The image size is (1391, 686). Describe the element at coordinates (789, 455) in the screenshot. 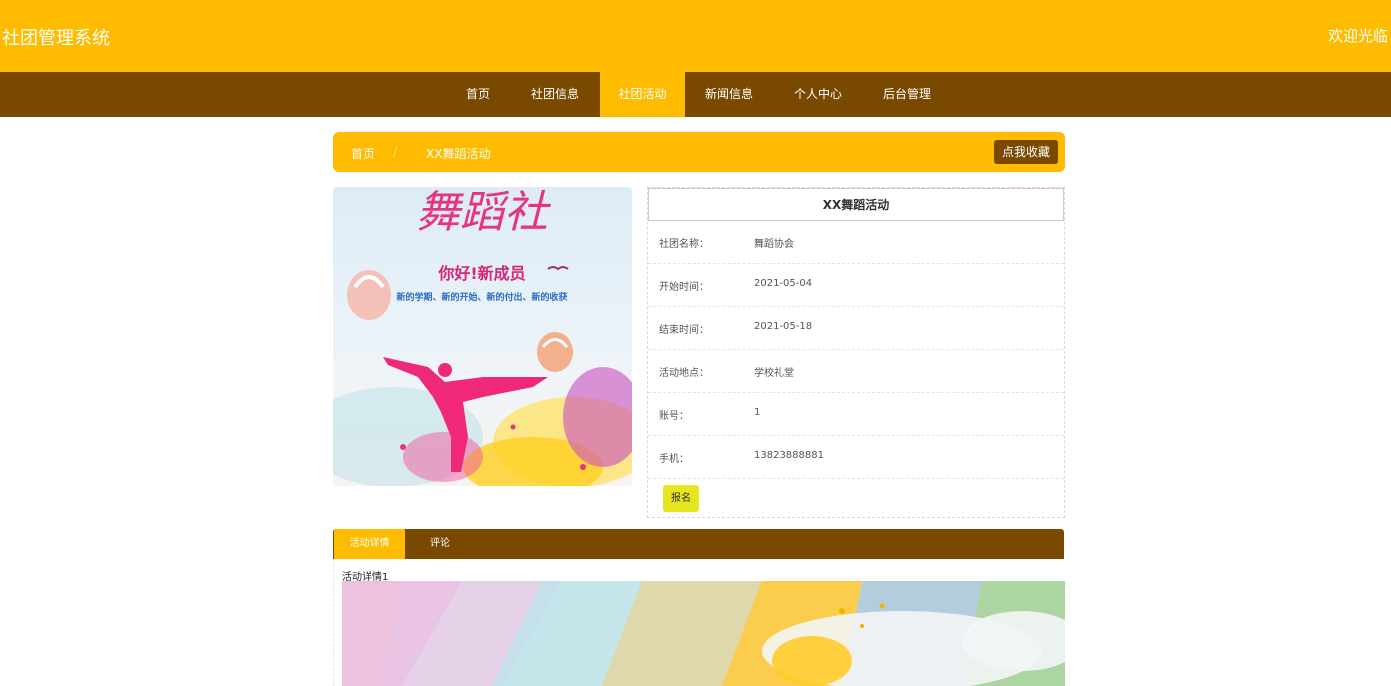

I see `info-value: 13823888881` at that location.